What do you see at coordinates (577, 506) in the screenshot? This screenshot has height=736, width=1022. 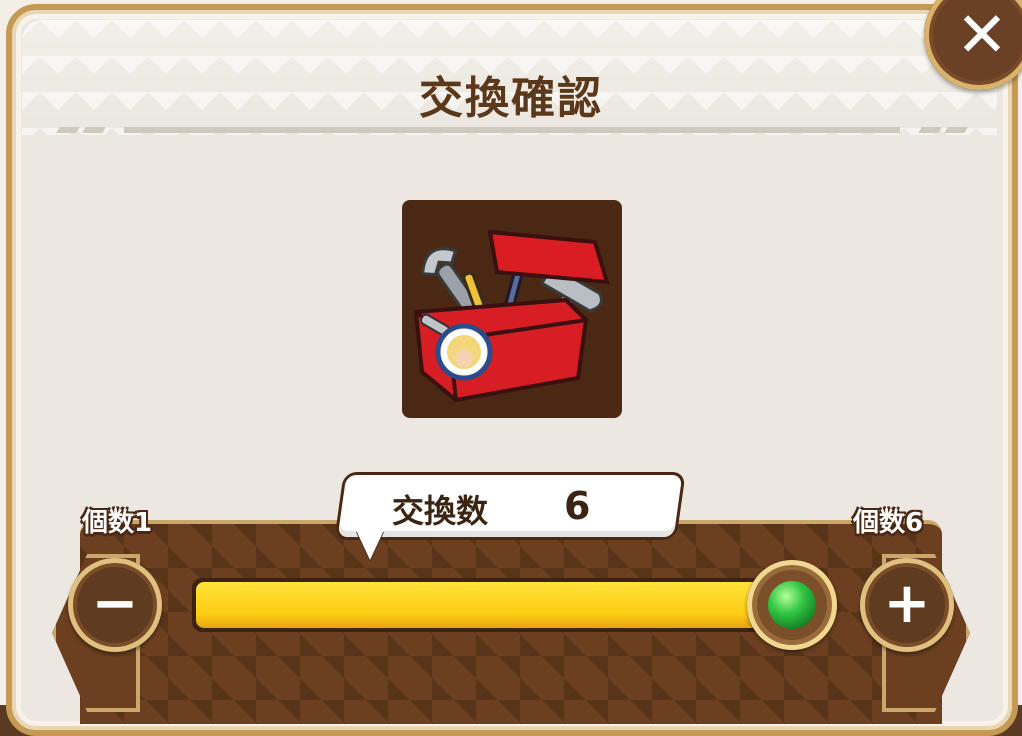 I see `exchange-count-value: 6` at bounding box center [577, 506].